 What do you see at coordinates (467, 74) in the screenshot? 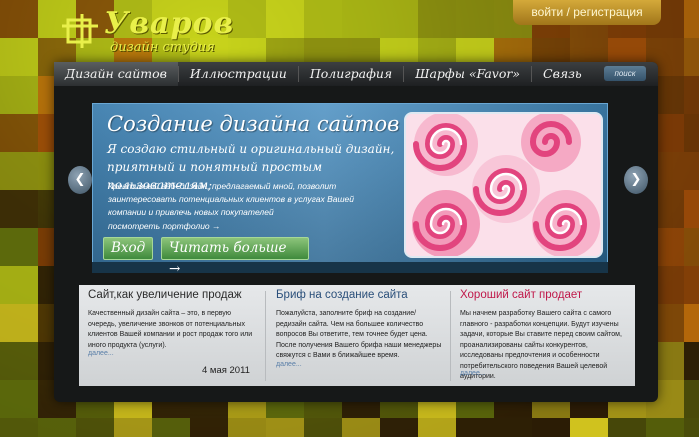
I see `nav-item-scarves: Шарфы «Favor»` at bounding box center [467, 74].